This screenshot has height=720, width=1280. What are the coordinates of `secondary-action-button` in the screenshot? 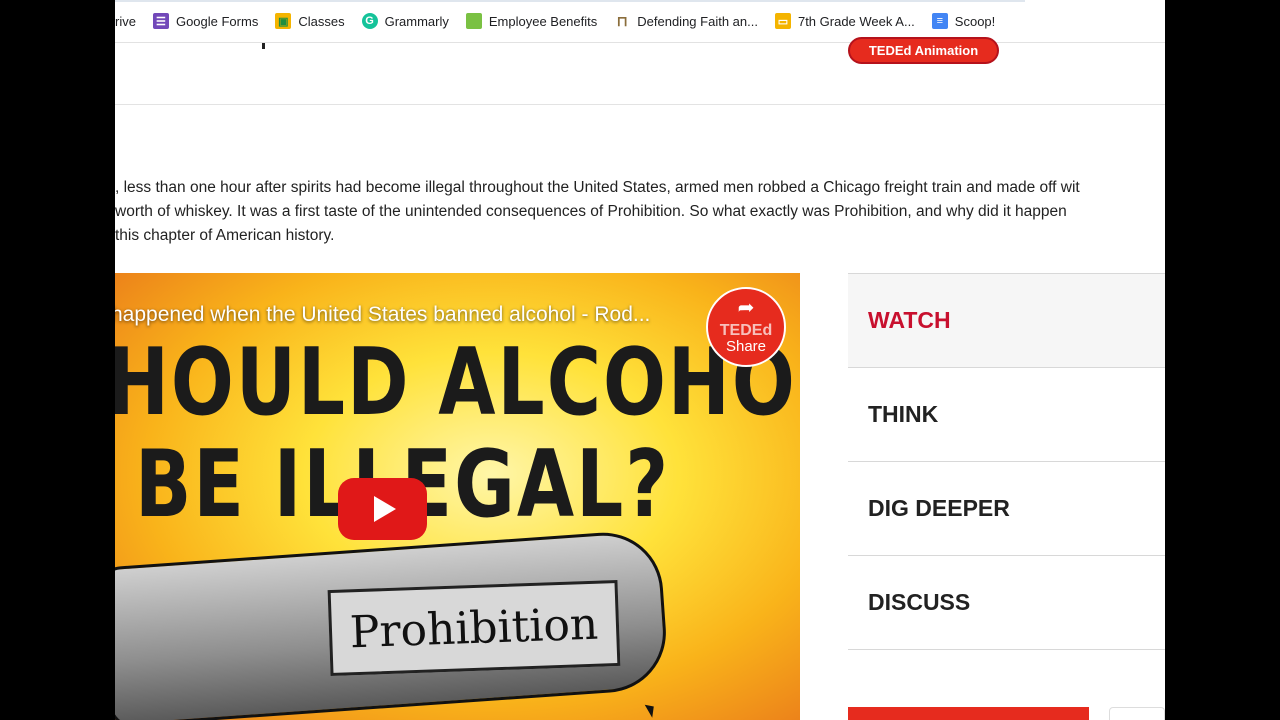 It's located at (1137, 713).